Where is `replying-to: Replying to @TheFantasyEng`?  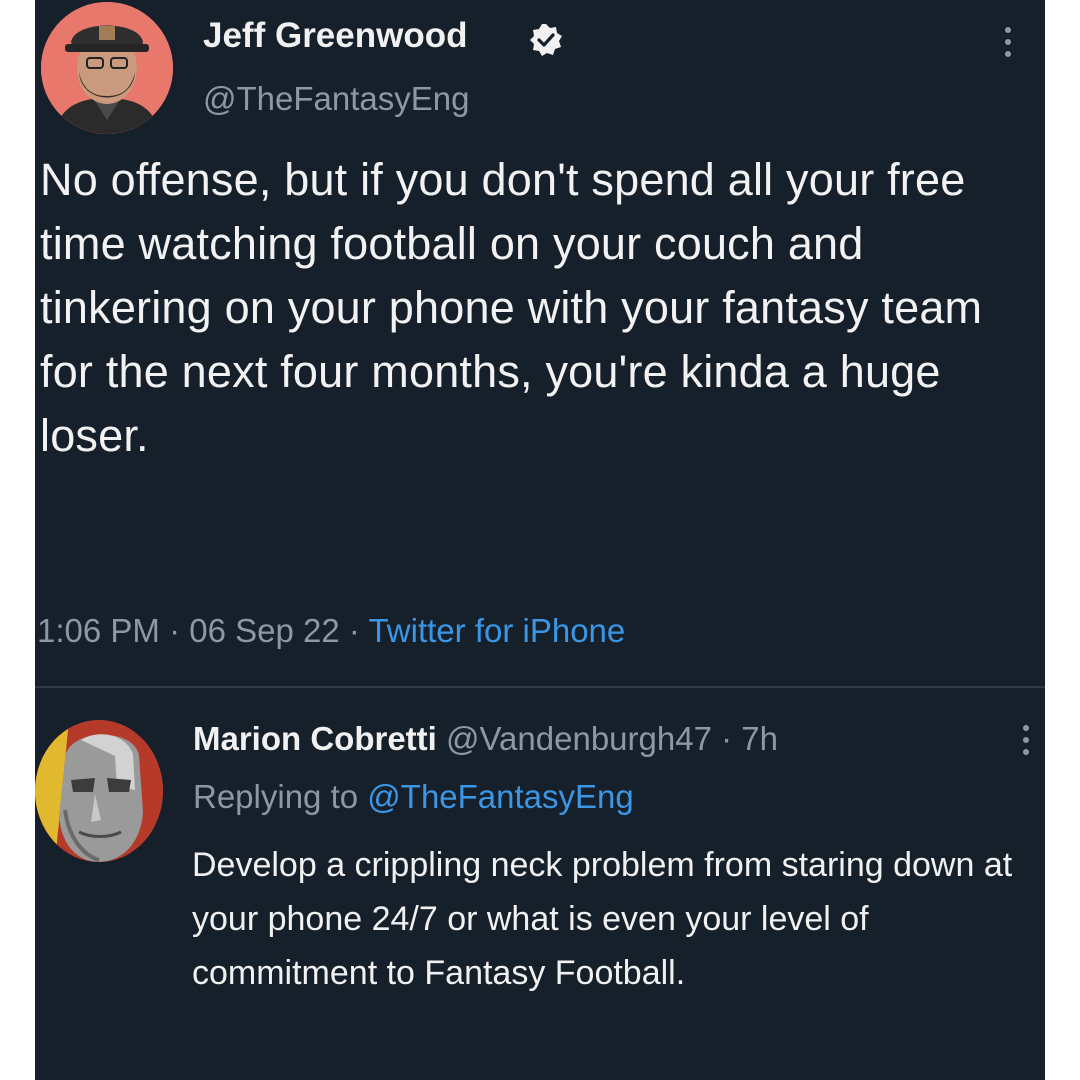 replying-to: Replying to @TheFantasyEng is located at coordinates (413, 797).